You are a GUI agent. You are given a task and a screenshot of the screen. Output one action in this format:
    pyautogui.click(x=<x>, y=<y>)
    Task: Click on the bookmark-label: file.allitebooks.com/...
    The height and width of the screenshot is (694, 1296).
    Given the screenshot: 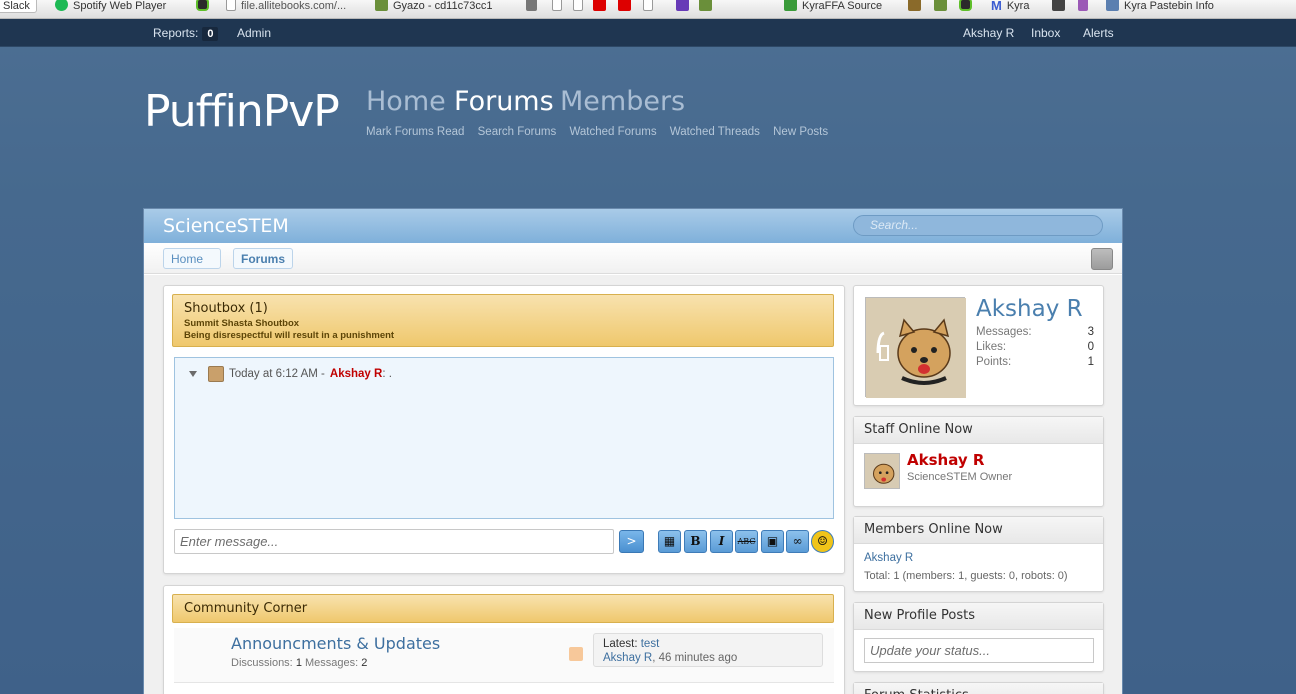 What is the action you would take?
    pyautogui.click(x=294, y=6)
    